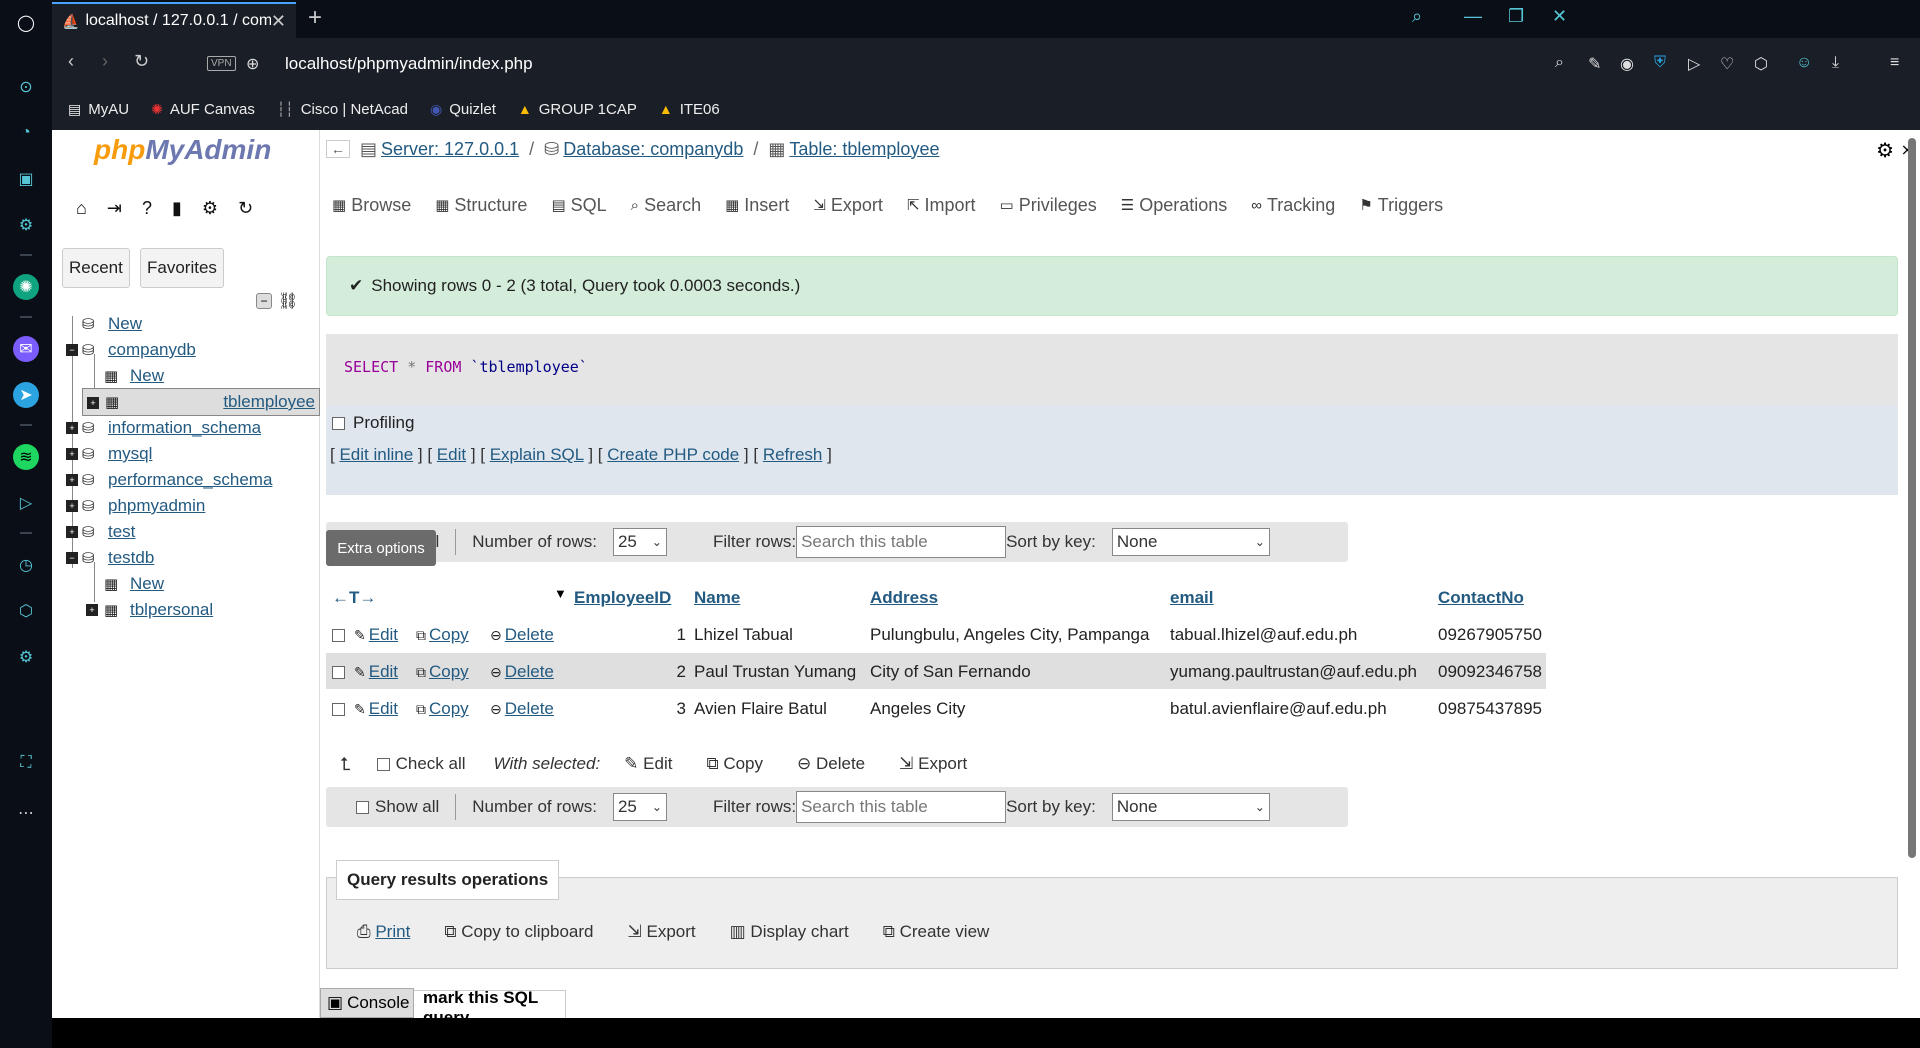  I want to click on export-results-button: ⇲ Export, so click(662, 932).